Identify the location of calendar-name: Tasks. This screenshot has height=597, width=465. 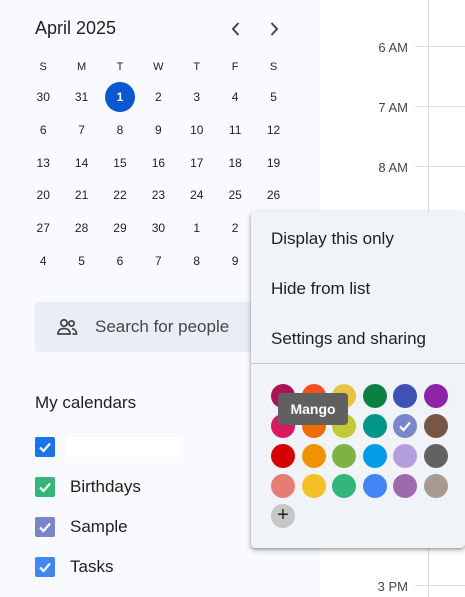
(92, 566).